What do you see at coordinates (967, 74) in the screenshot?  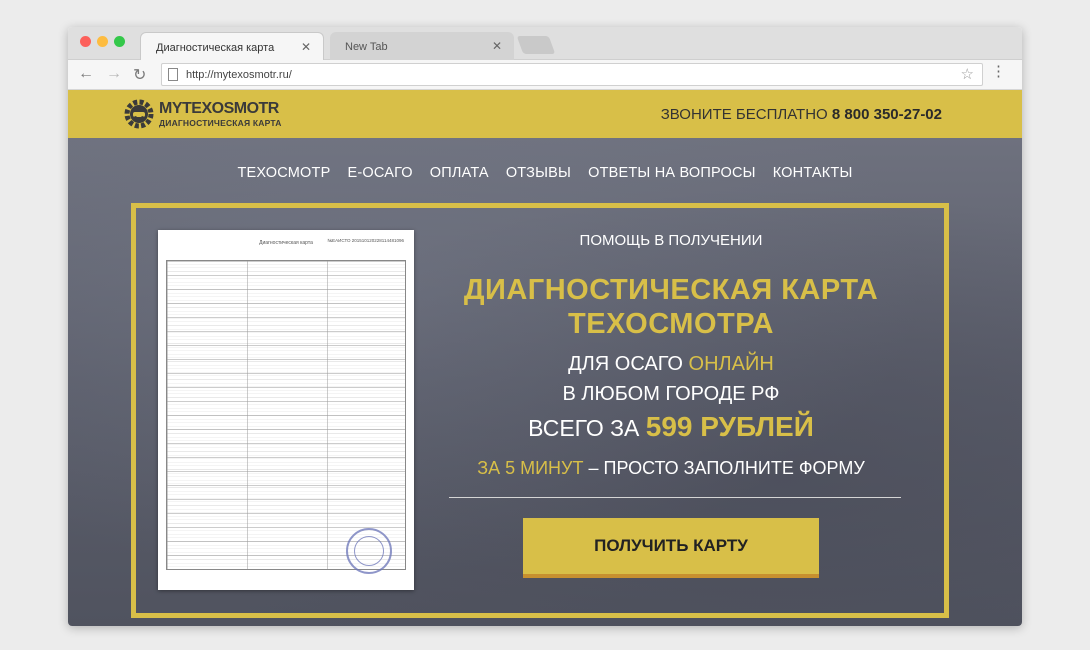 I see `bookmark-star-icon: ☆` at bounding box center [967, 74].